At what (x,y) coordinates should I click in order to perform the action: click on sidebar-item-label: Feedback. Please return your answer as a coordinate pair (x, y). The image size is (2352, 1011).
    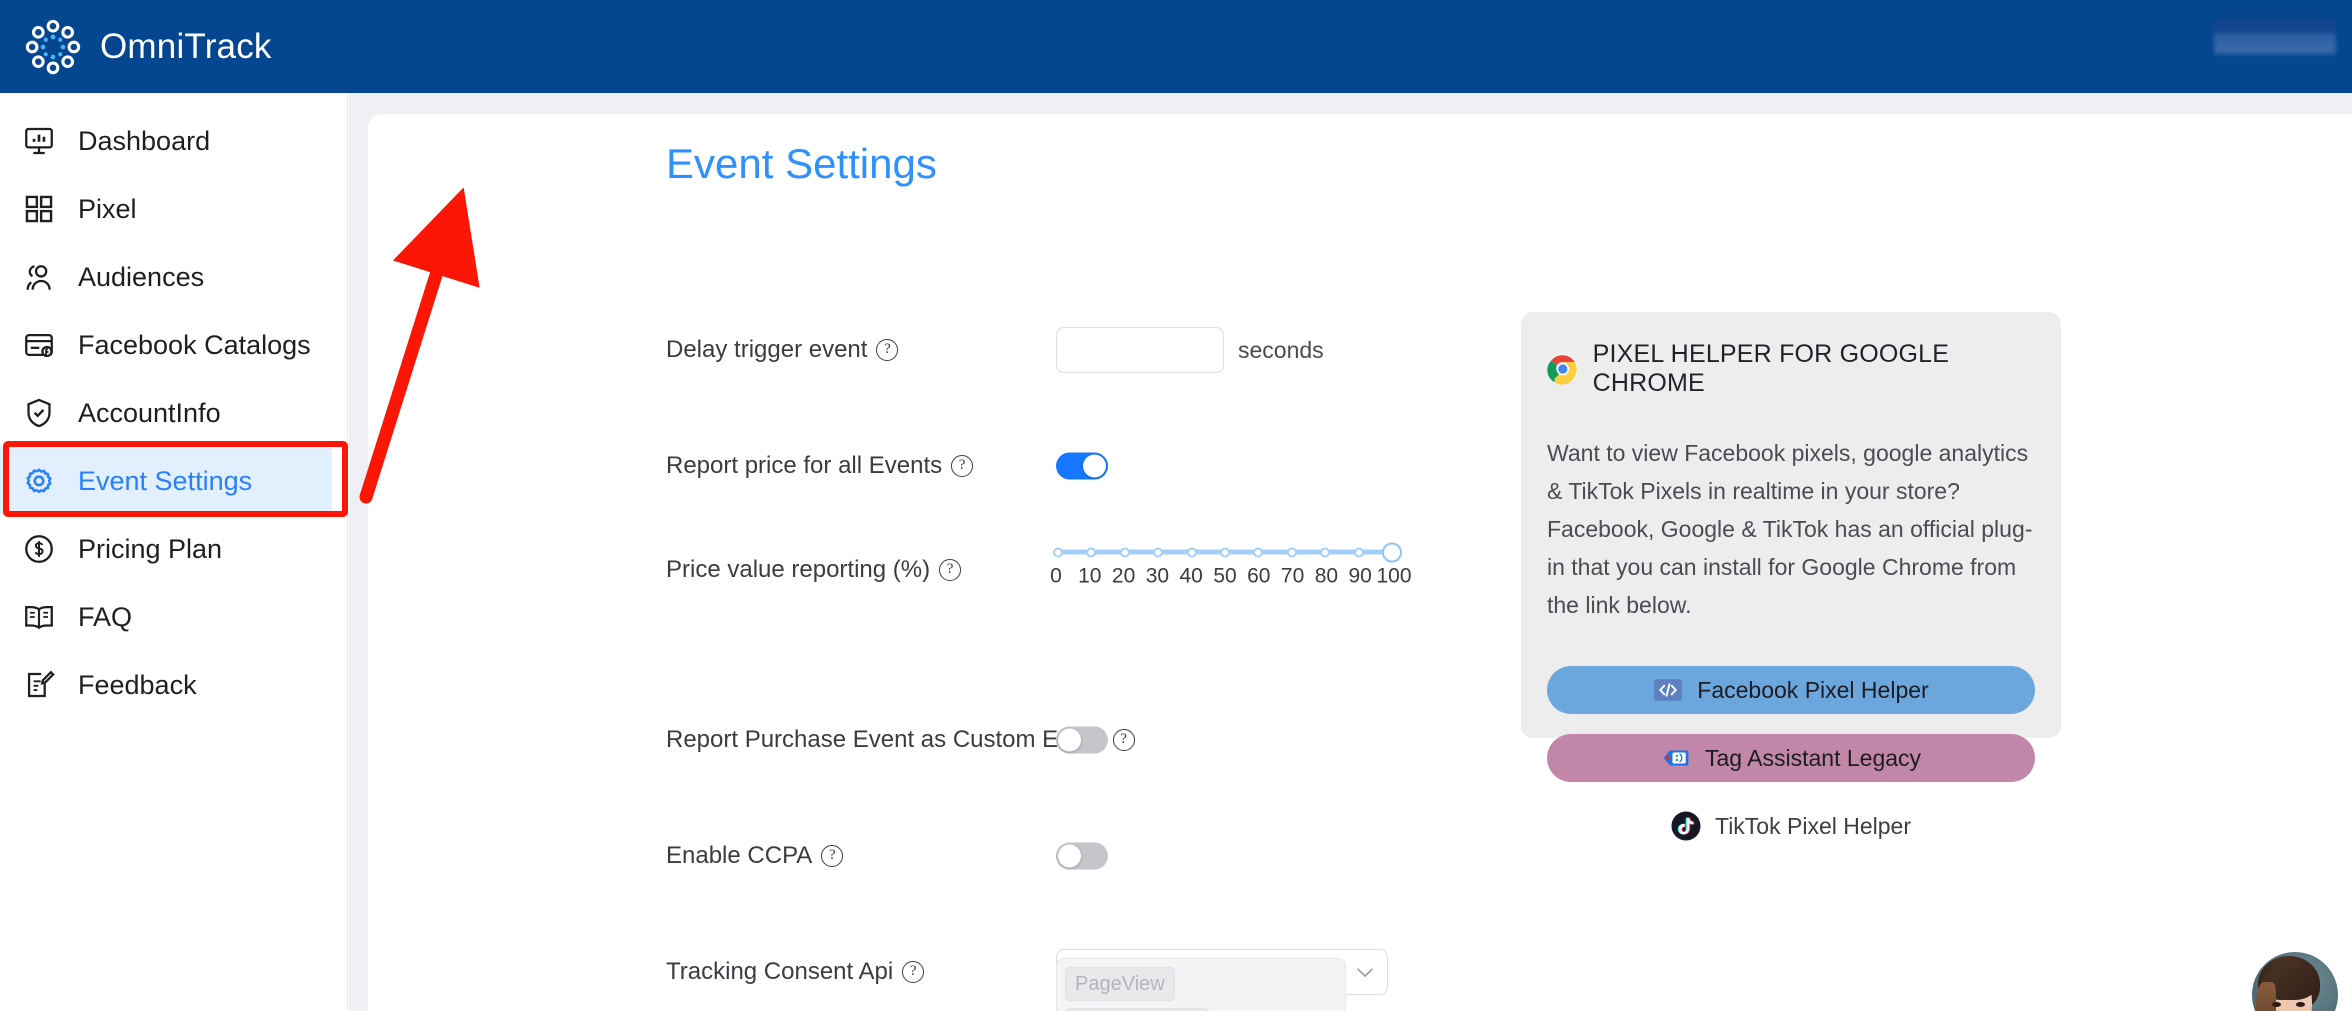
    Looking at the image, I should click on (137, 684).